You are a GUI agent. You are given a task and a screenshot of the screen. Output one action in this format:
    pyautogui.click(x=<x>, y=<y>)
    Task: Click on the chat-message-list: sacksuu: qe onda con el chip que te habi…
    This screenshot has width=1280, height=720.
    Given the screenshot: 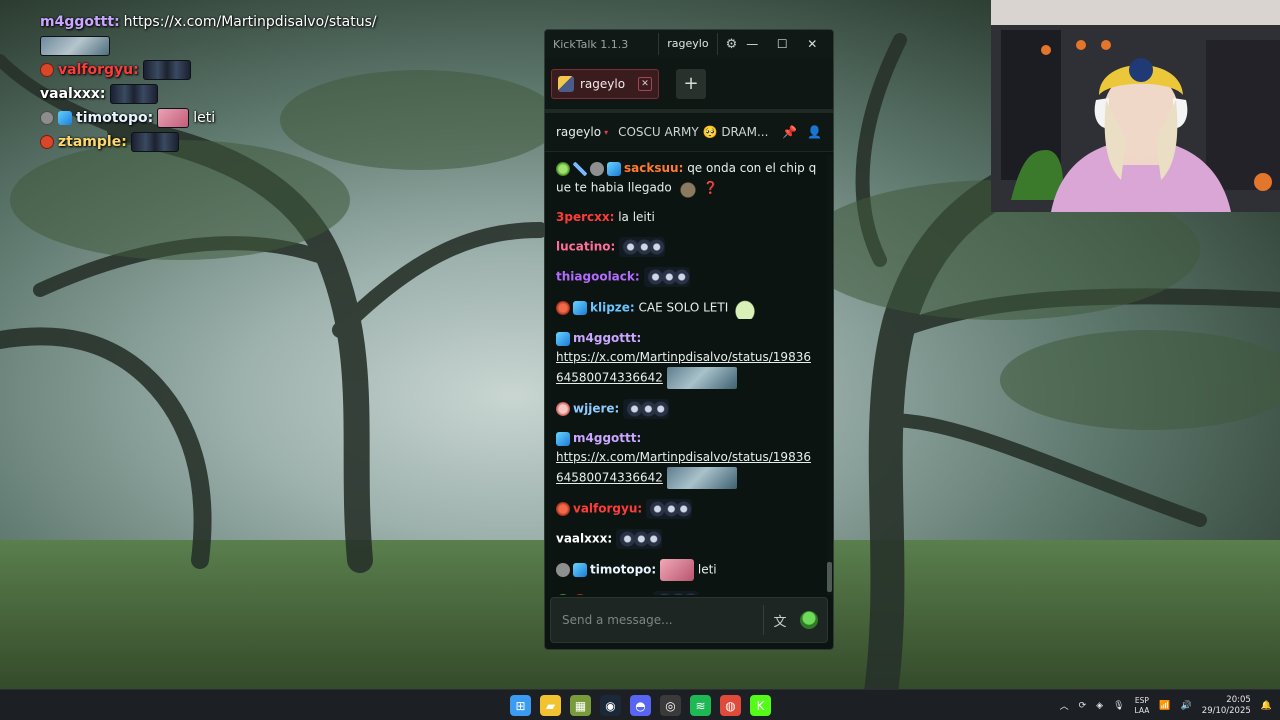 What is the action you would take?
    pyautogui.click(x=686, y=375)
    